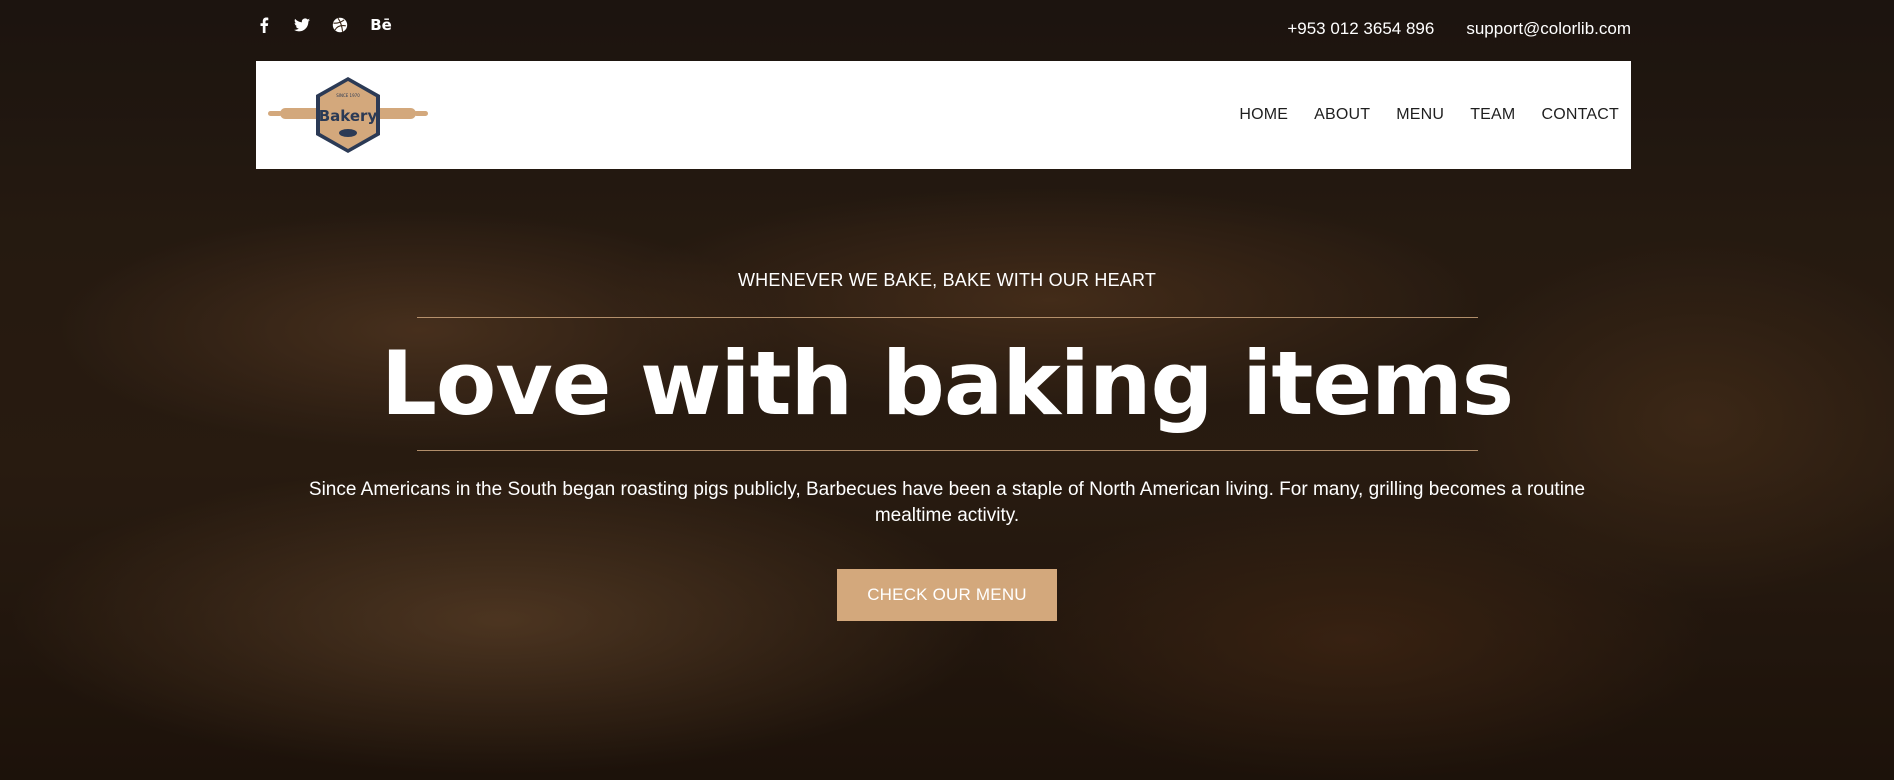  What do you see at coordinates (947, 280) in the screenshot?
I see `hero-tagline: WHENEVER WE BAKE, BAKE WITH OUR HEART` at bounding box center [947, 280].